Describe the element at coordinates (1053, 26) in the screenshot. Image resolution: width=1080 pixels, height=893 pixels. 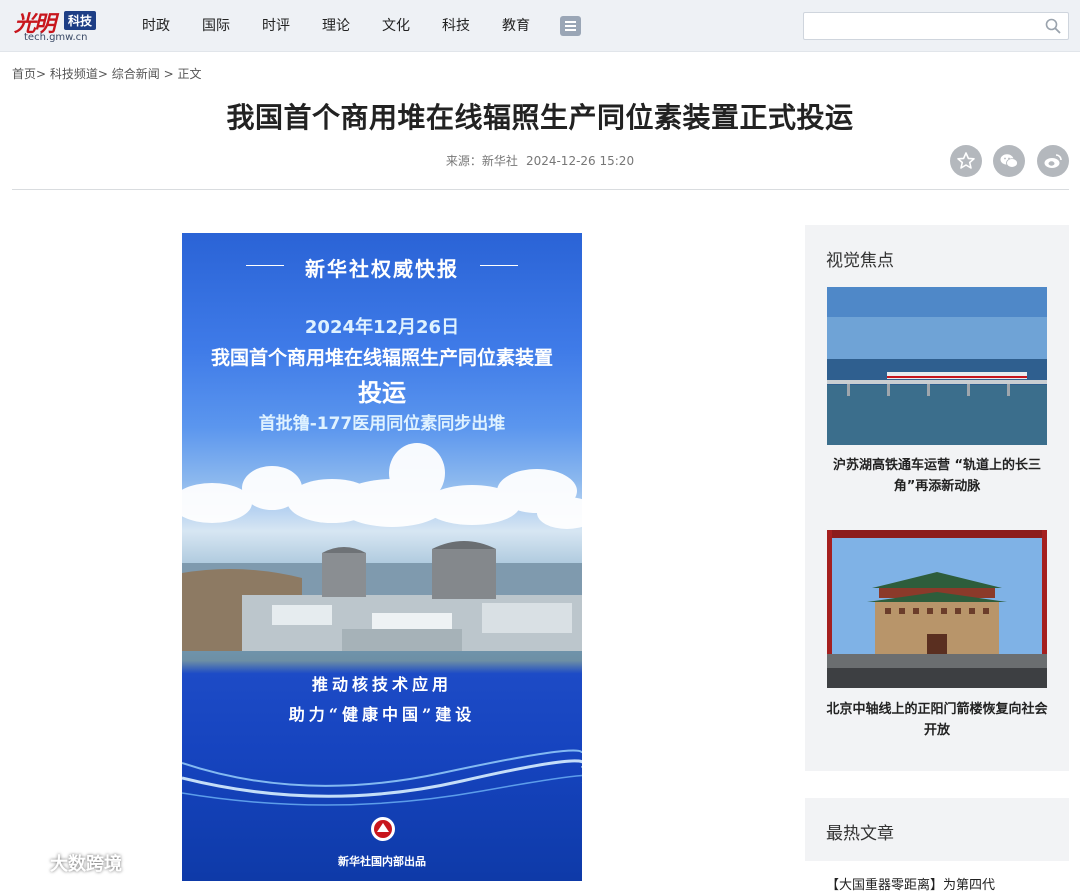
I see `search-icon` at that location.